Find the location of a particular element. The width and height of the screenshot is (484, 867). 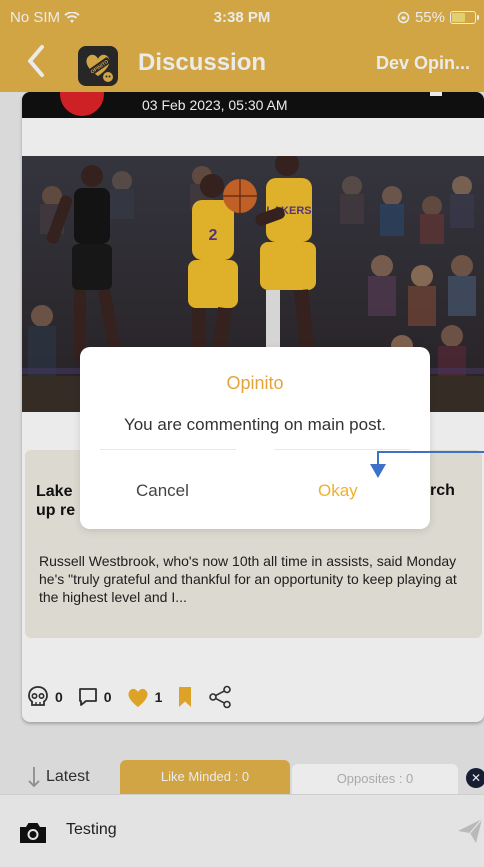

bookmark-button is located at coordinates (185, 697).